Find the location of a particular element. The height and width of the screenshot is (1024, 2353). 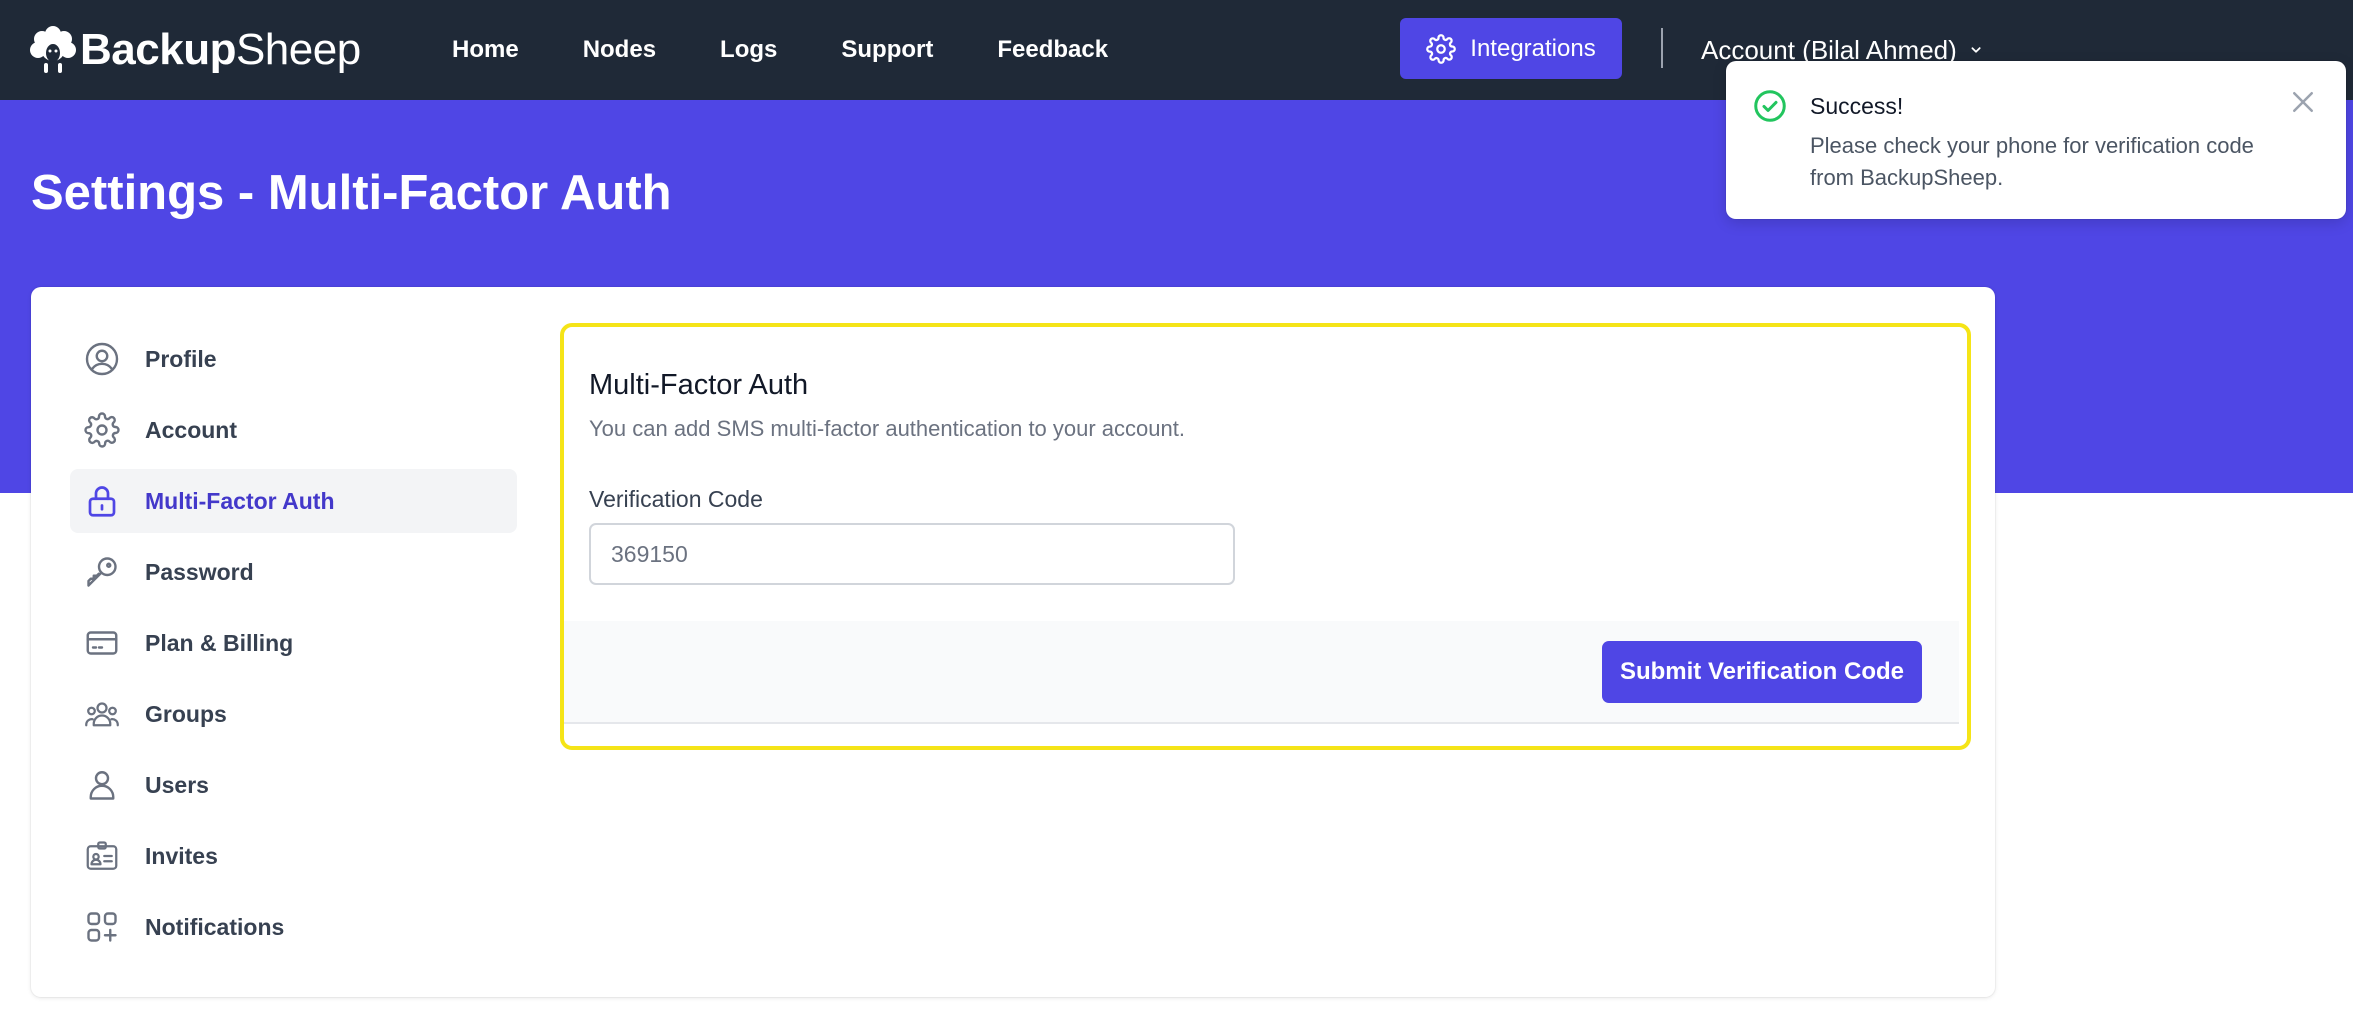

brand-name-light: Sheep is located at coordinates (298, 49).